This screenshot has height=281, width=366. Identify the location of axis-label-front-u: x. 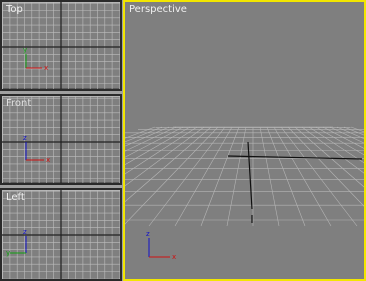
(48, 160).